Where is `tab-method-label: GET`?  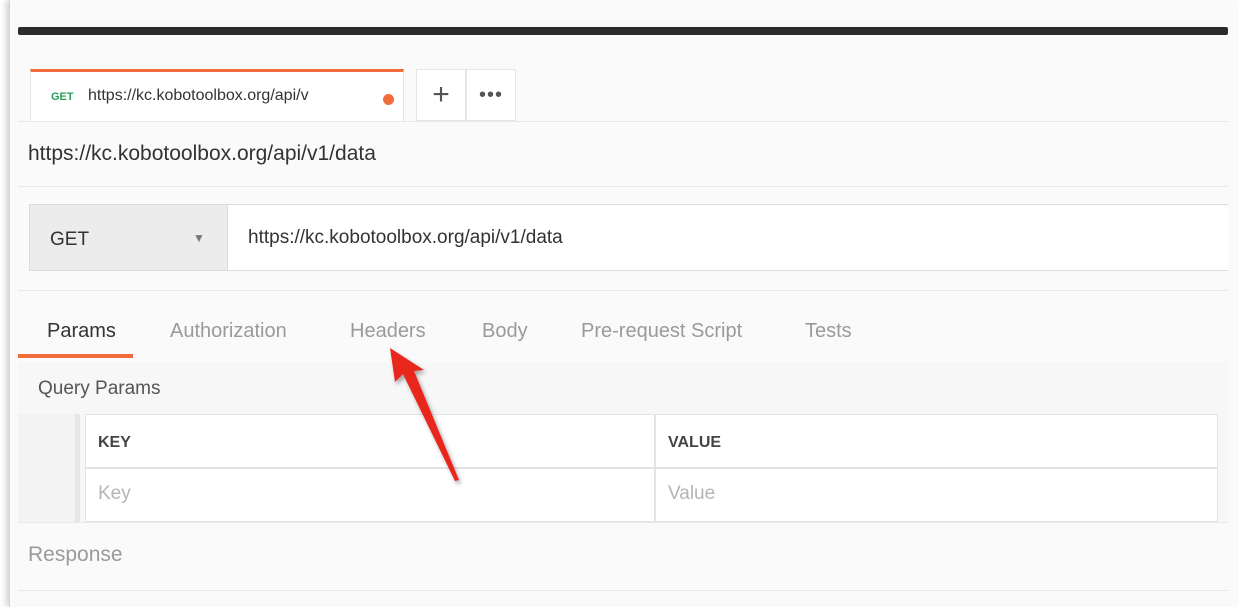
tab-method-label: GET is located at coordinates (62, 97).